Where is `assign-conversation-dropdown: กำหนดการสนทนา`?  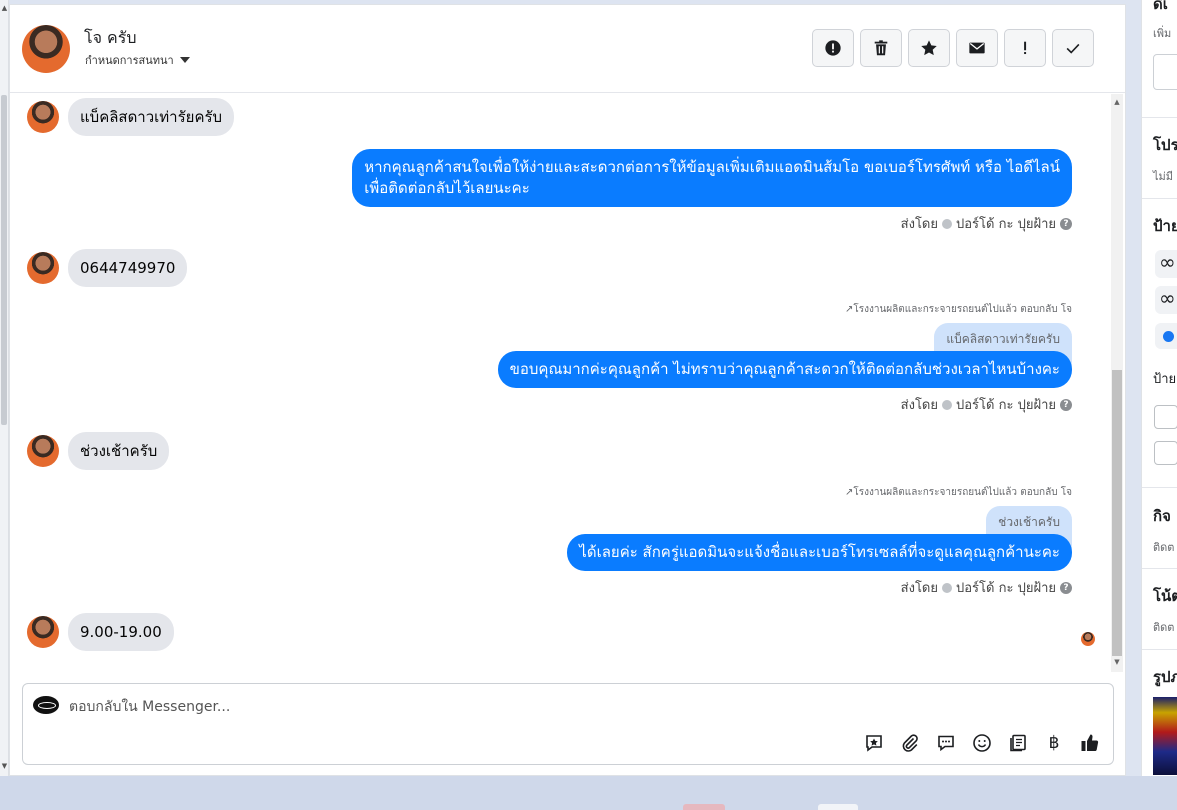
assign-conversation-dropdown: กำหนดการสนทนา is located at coordinates (137, 60).